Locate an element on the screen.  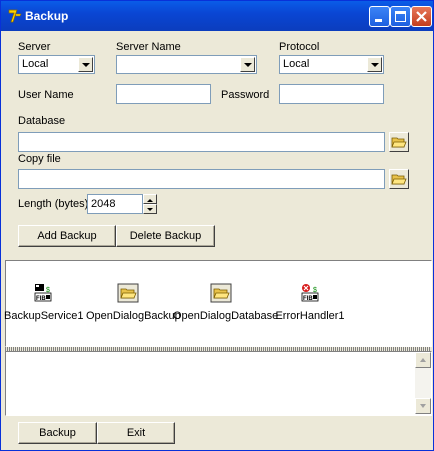
delete-backup-button: Delete Backup is located at coordinates (165, 236).